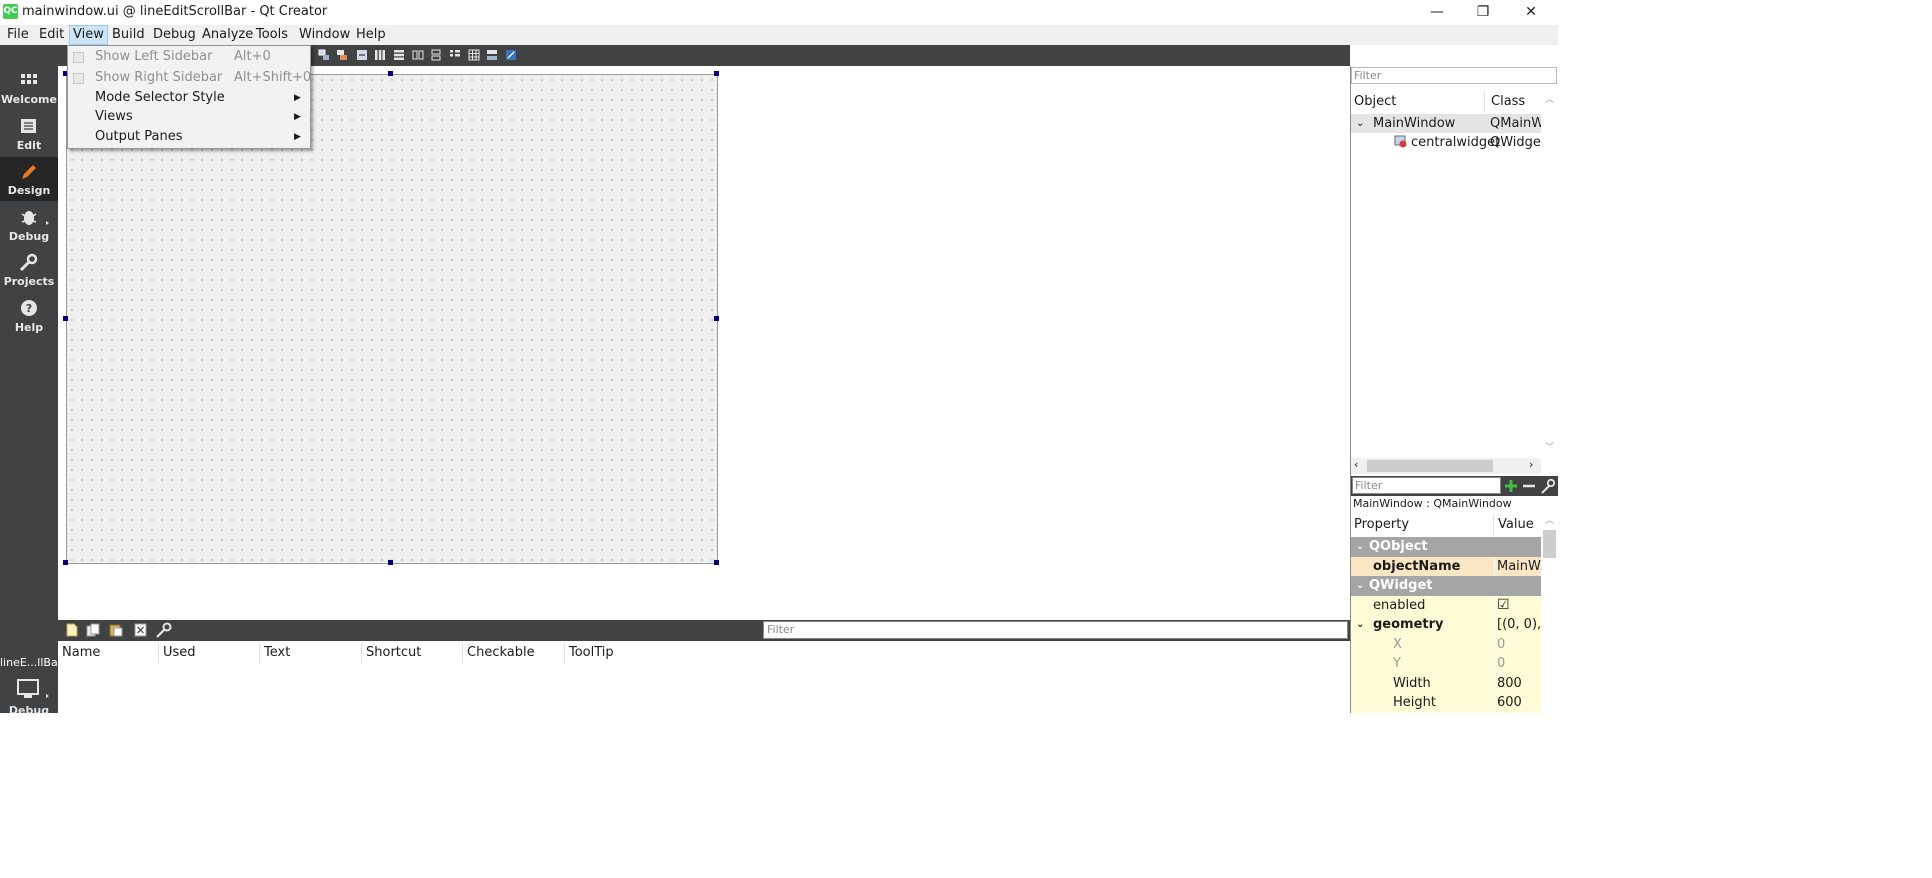 The height and width of the screenshot is (878, 1932). Describe the element at coordinates (65, 318) in the screenshot. I see `resize-handle-left` at that location.